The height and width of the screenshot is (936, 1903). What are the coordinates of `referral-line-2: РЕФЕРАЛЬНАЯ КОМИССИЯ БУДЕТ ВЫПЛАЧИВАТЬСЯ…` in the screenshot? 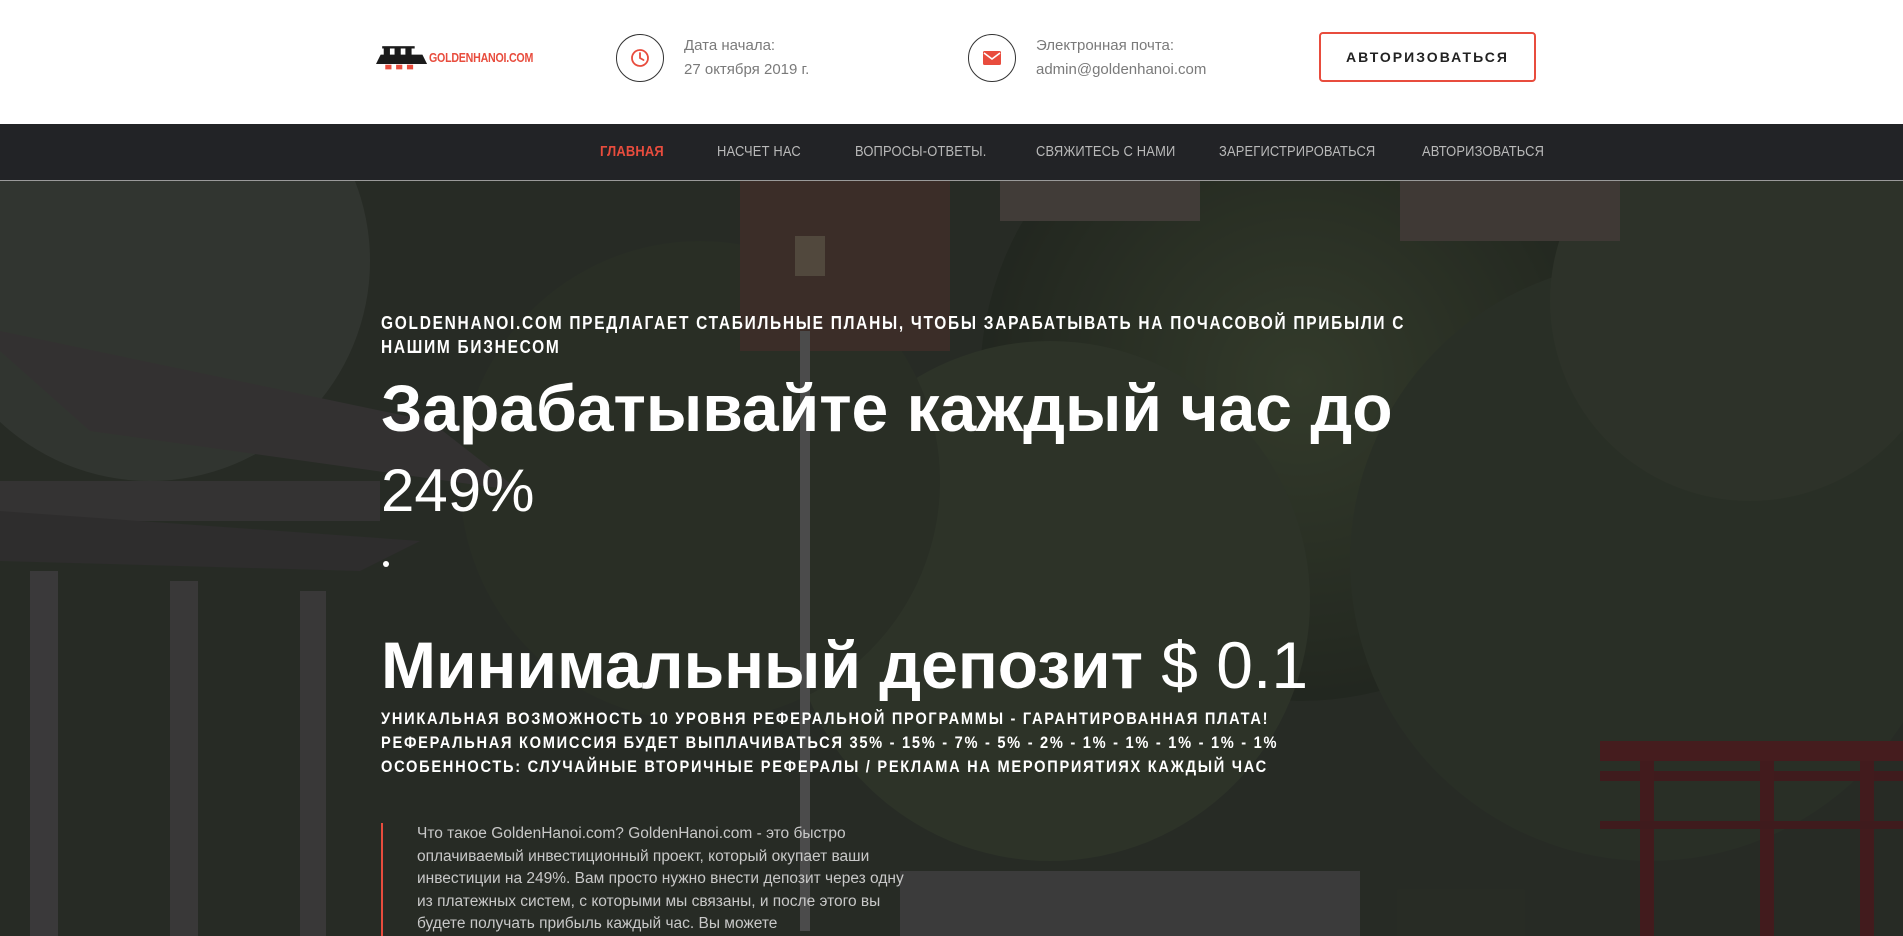 It's located at (830, 742).